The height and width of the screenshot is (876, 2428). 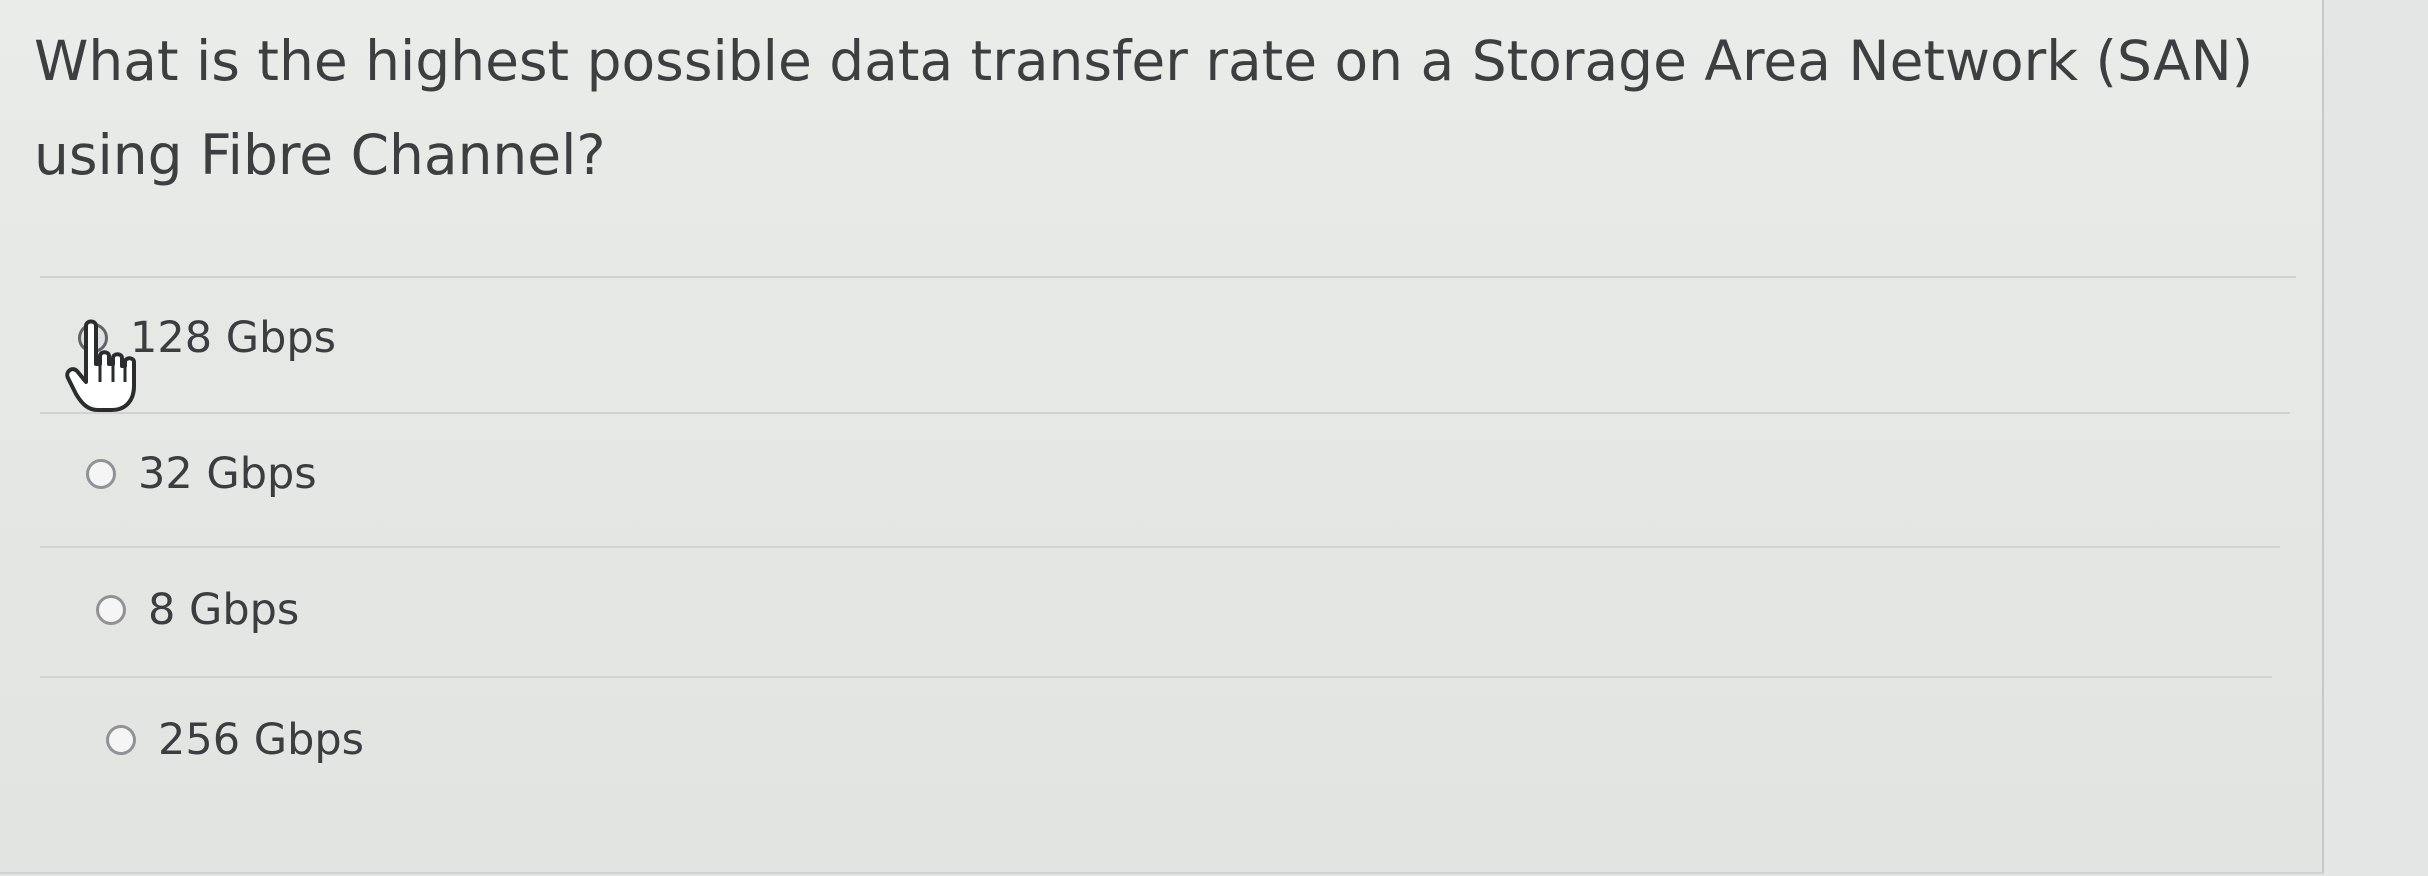 I want to click on option-label-2: 32 Gbps, so click(x=227, y=474).